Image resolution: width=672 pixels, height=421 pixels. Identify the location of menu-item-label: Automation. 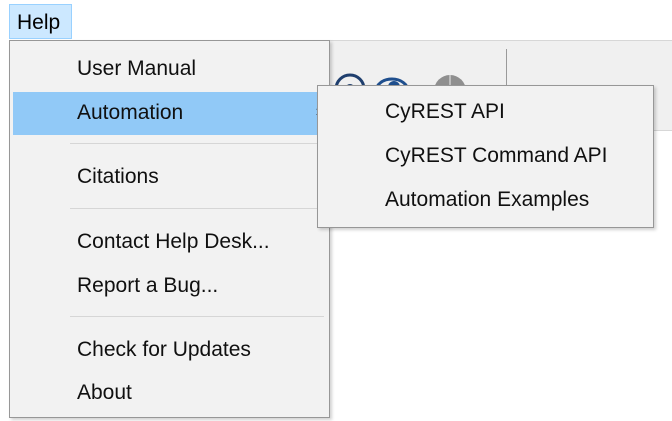
(130, 112).